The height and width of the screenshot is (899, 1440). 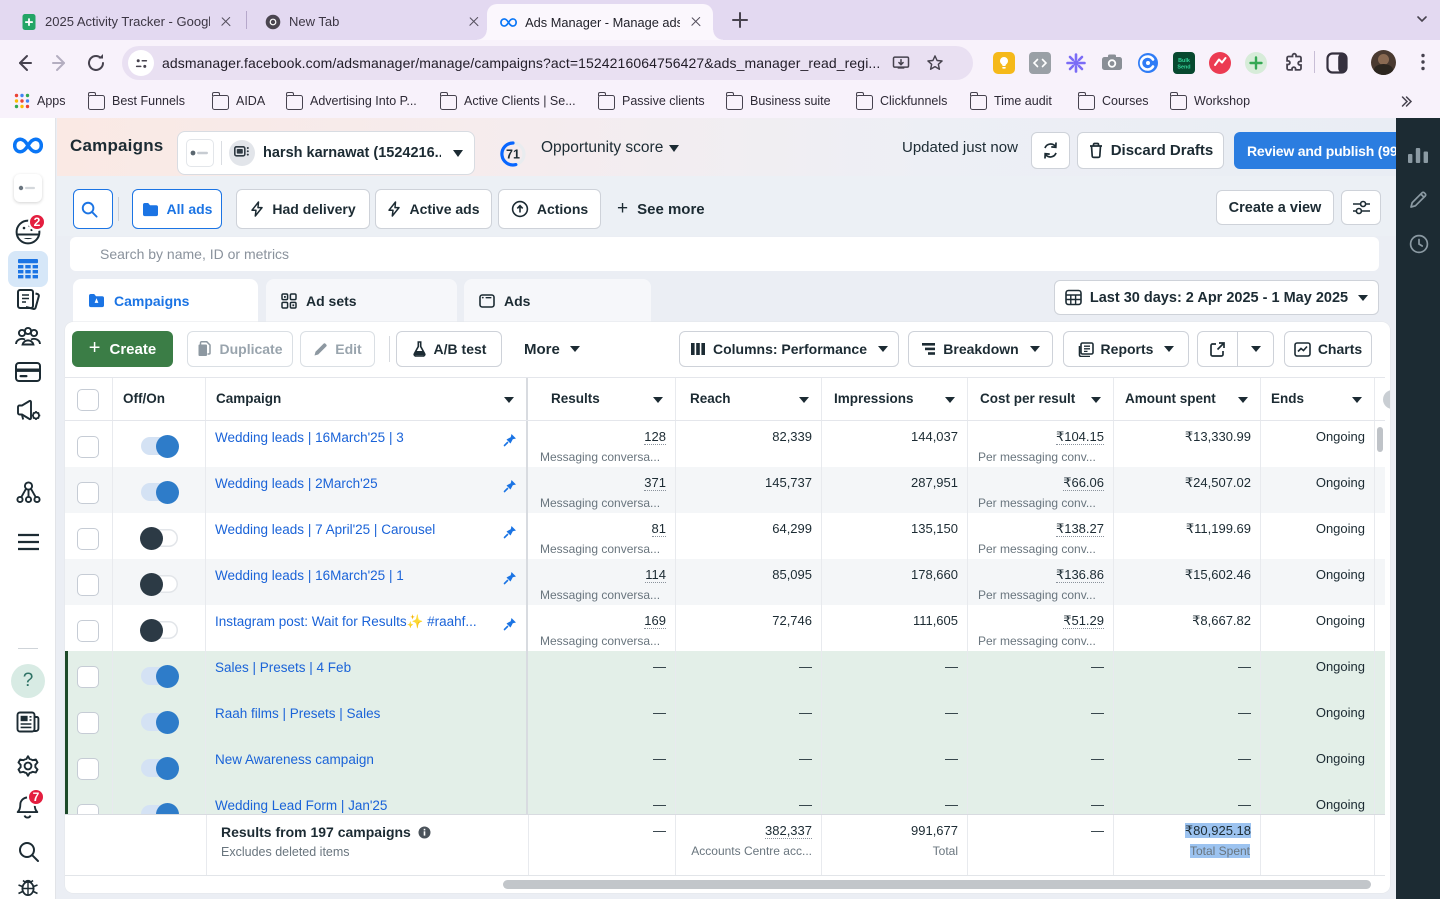 What do you see at coordinates (1184, 61) in the screenshot?
I see `svg-text: Bulk` at bounding box center [1184, 61].